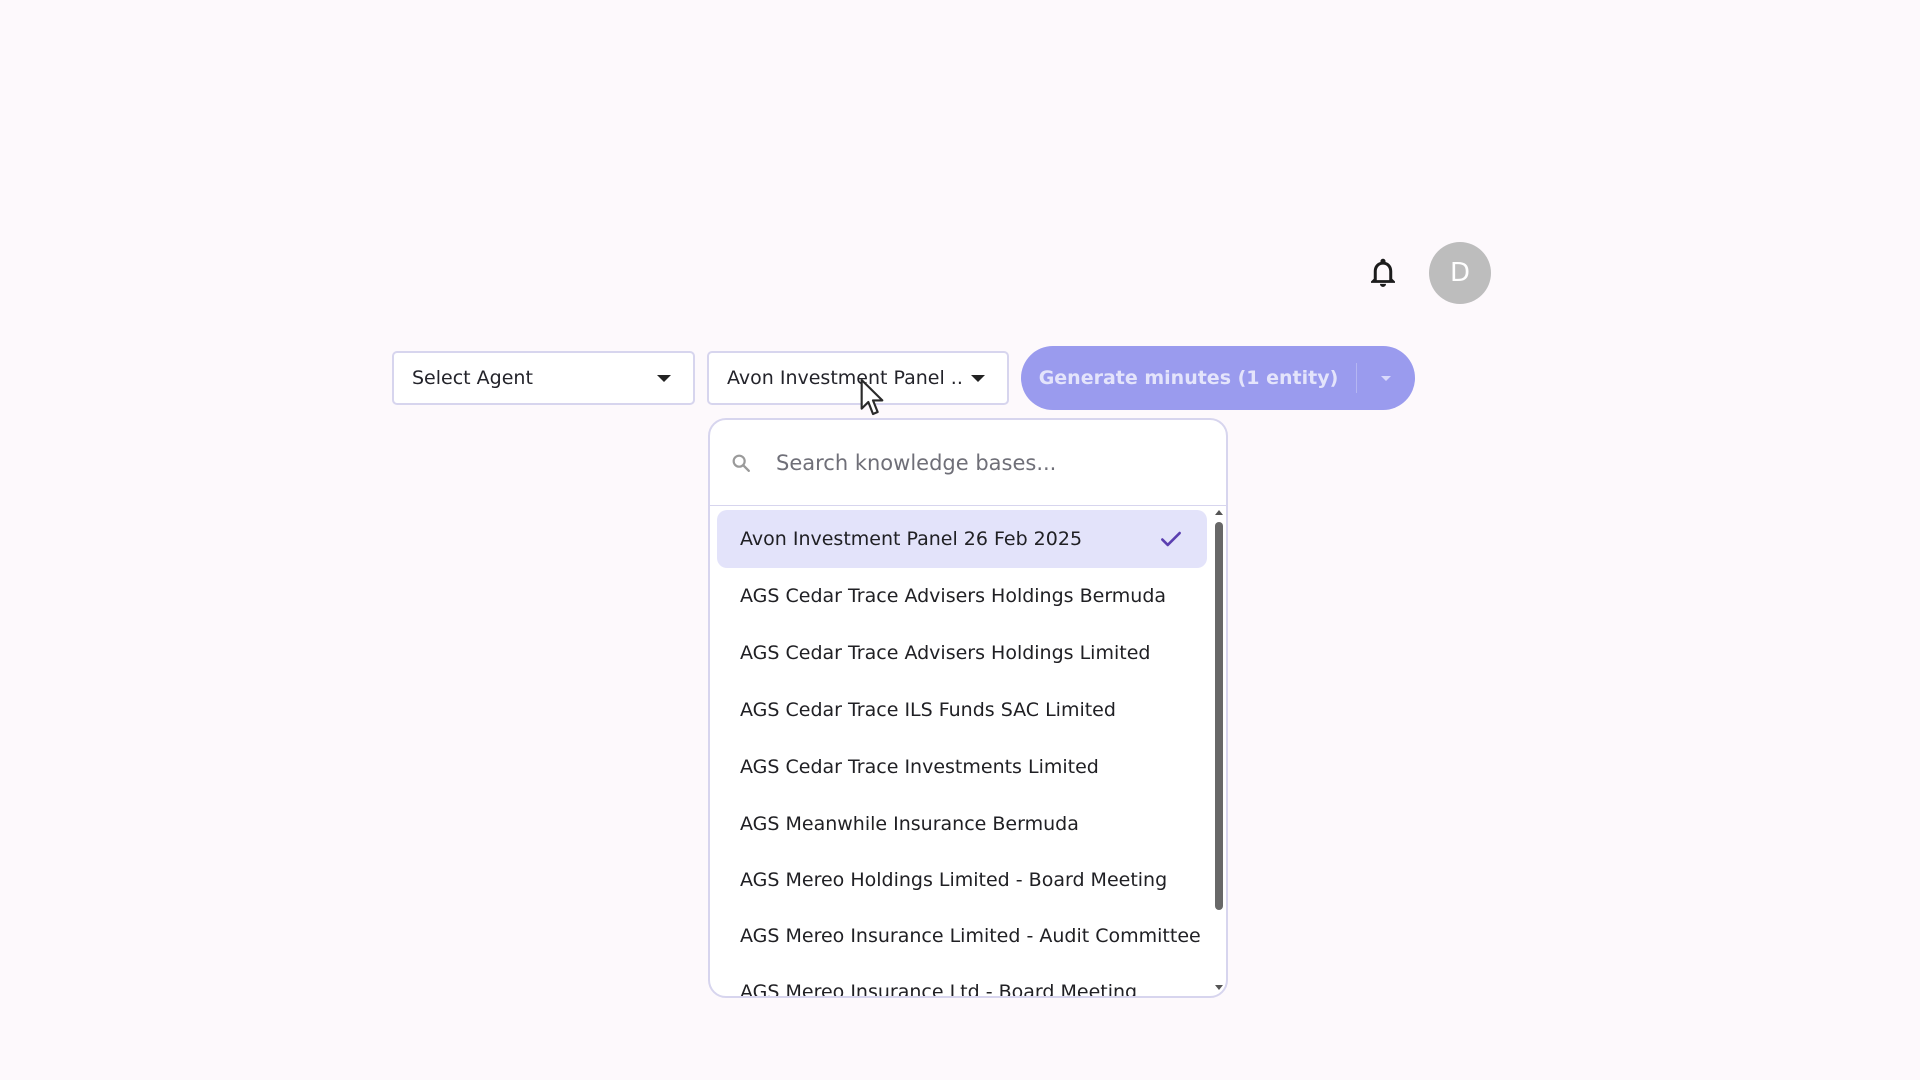  Describe the element at coordinates (472, 378) in the screenshot. I see `agent-select-label: Select Agent` at that location.